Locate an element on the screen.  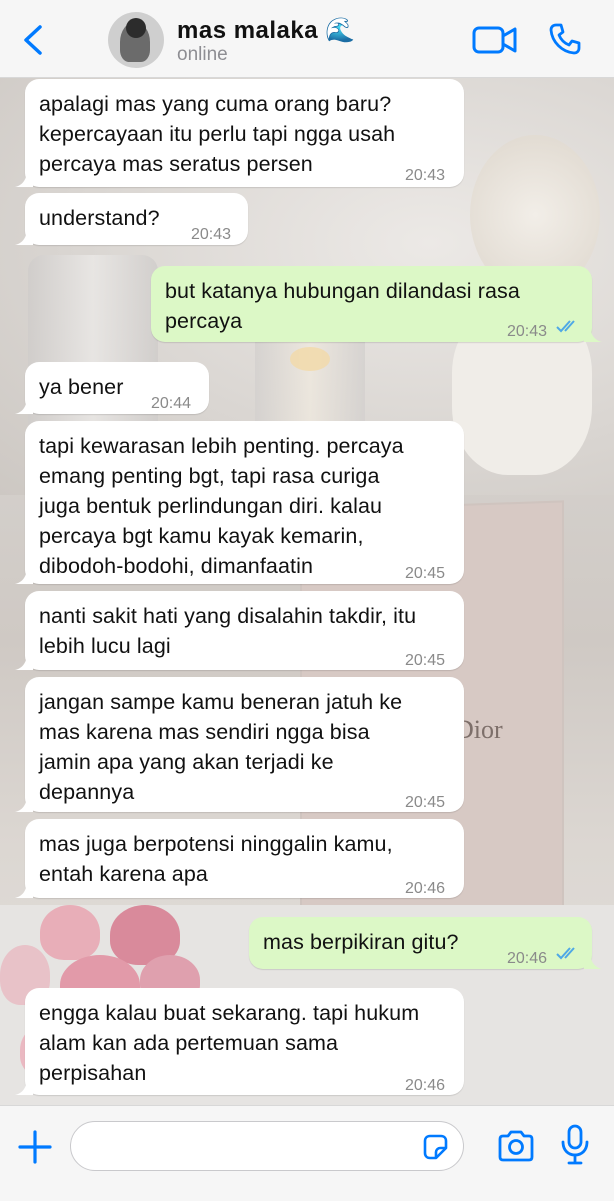
sticker-button is located at coordinates (435, 1147).